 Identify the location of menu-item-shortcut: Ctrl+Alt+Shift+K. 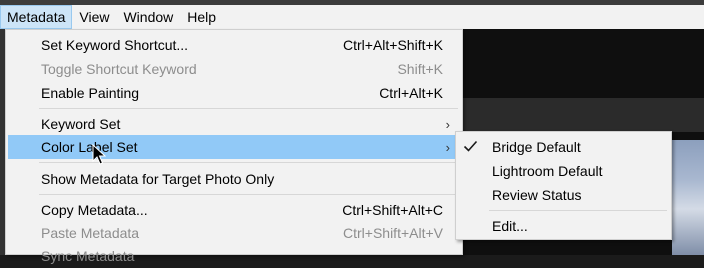
(393, 45).